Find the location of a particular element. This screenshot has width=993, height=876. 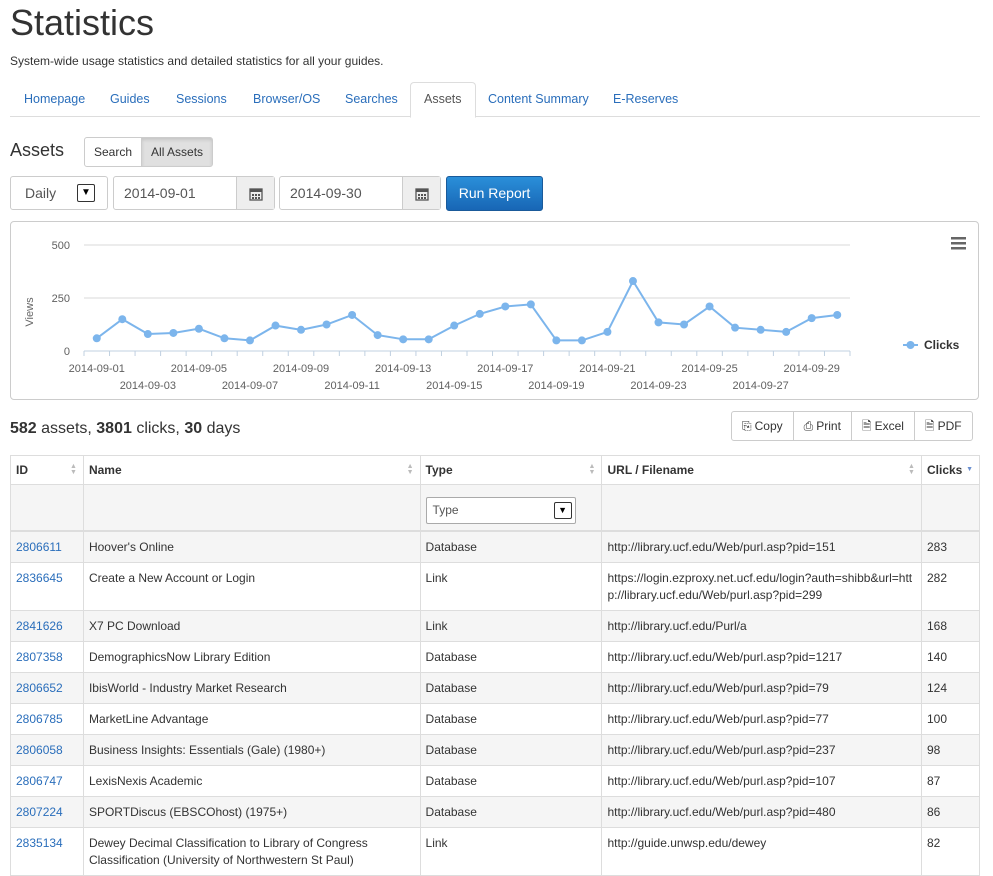

x-tick-label: 2014-09-11 is located at coordinates (351, 386).